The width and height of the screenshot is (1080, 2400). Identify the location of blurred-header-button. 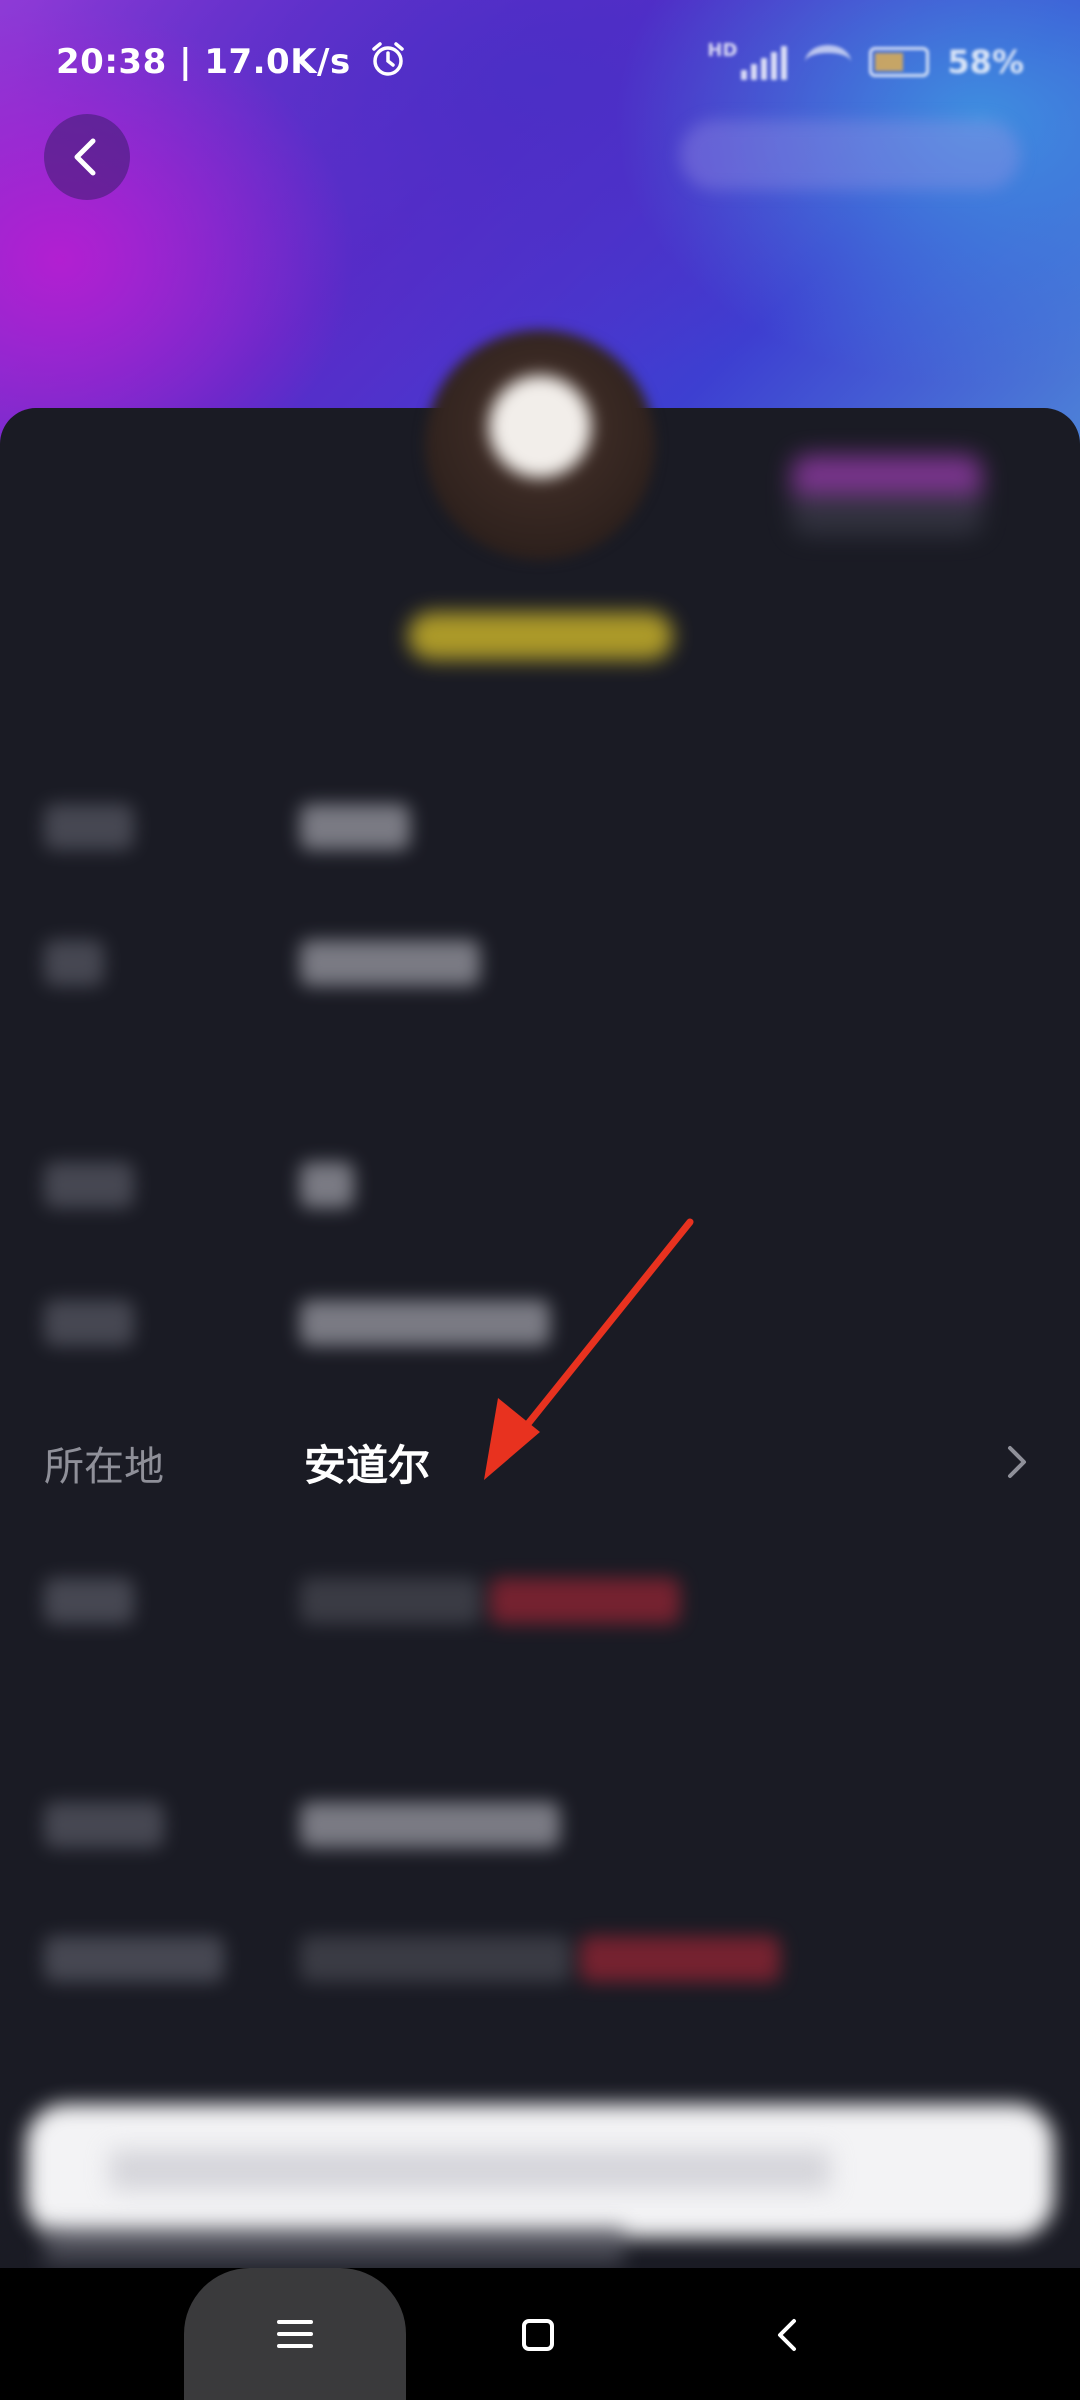
(850, 155).